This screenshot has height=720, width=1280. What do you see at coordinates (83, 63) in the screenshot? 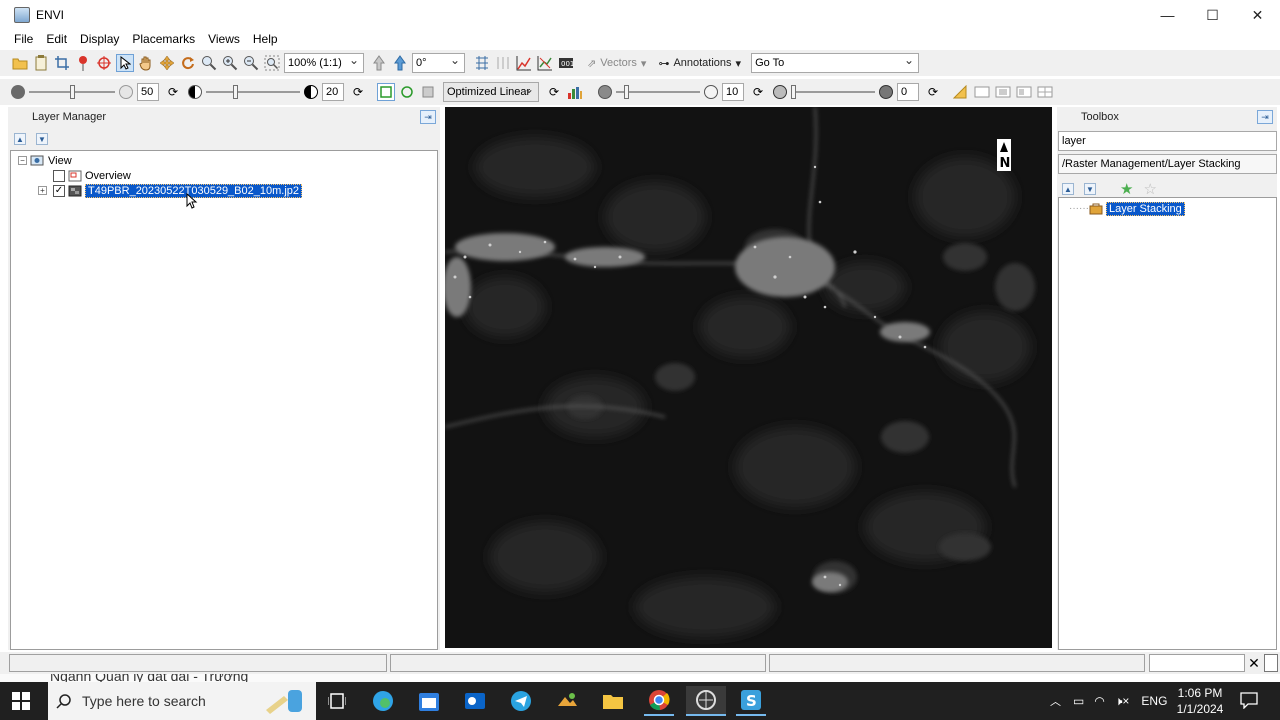
I see `placemark-pin-icon` at bounding box center [83, 63].